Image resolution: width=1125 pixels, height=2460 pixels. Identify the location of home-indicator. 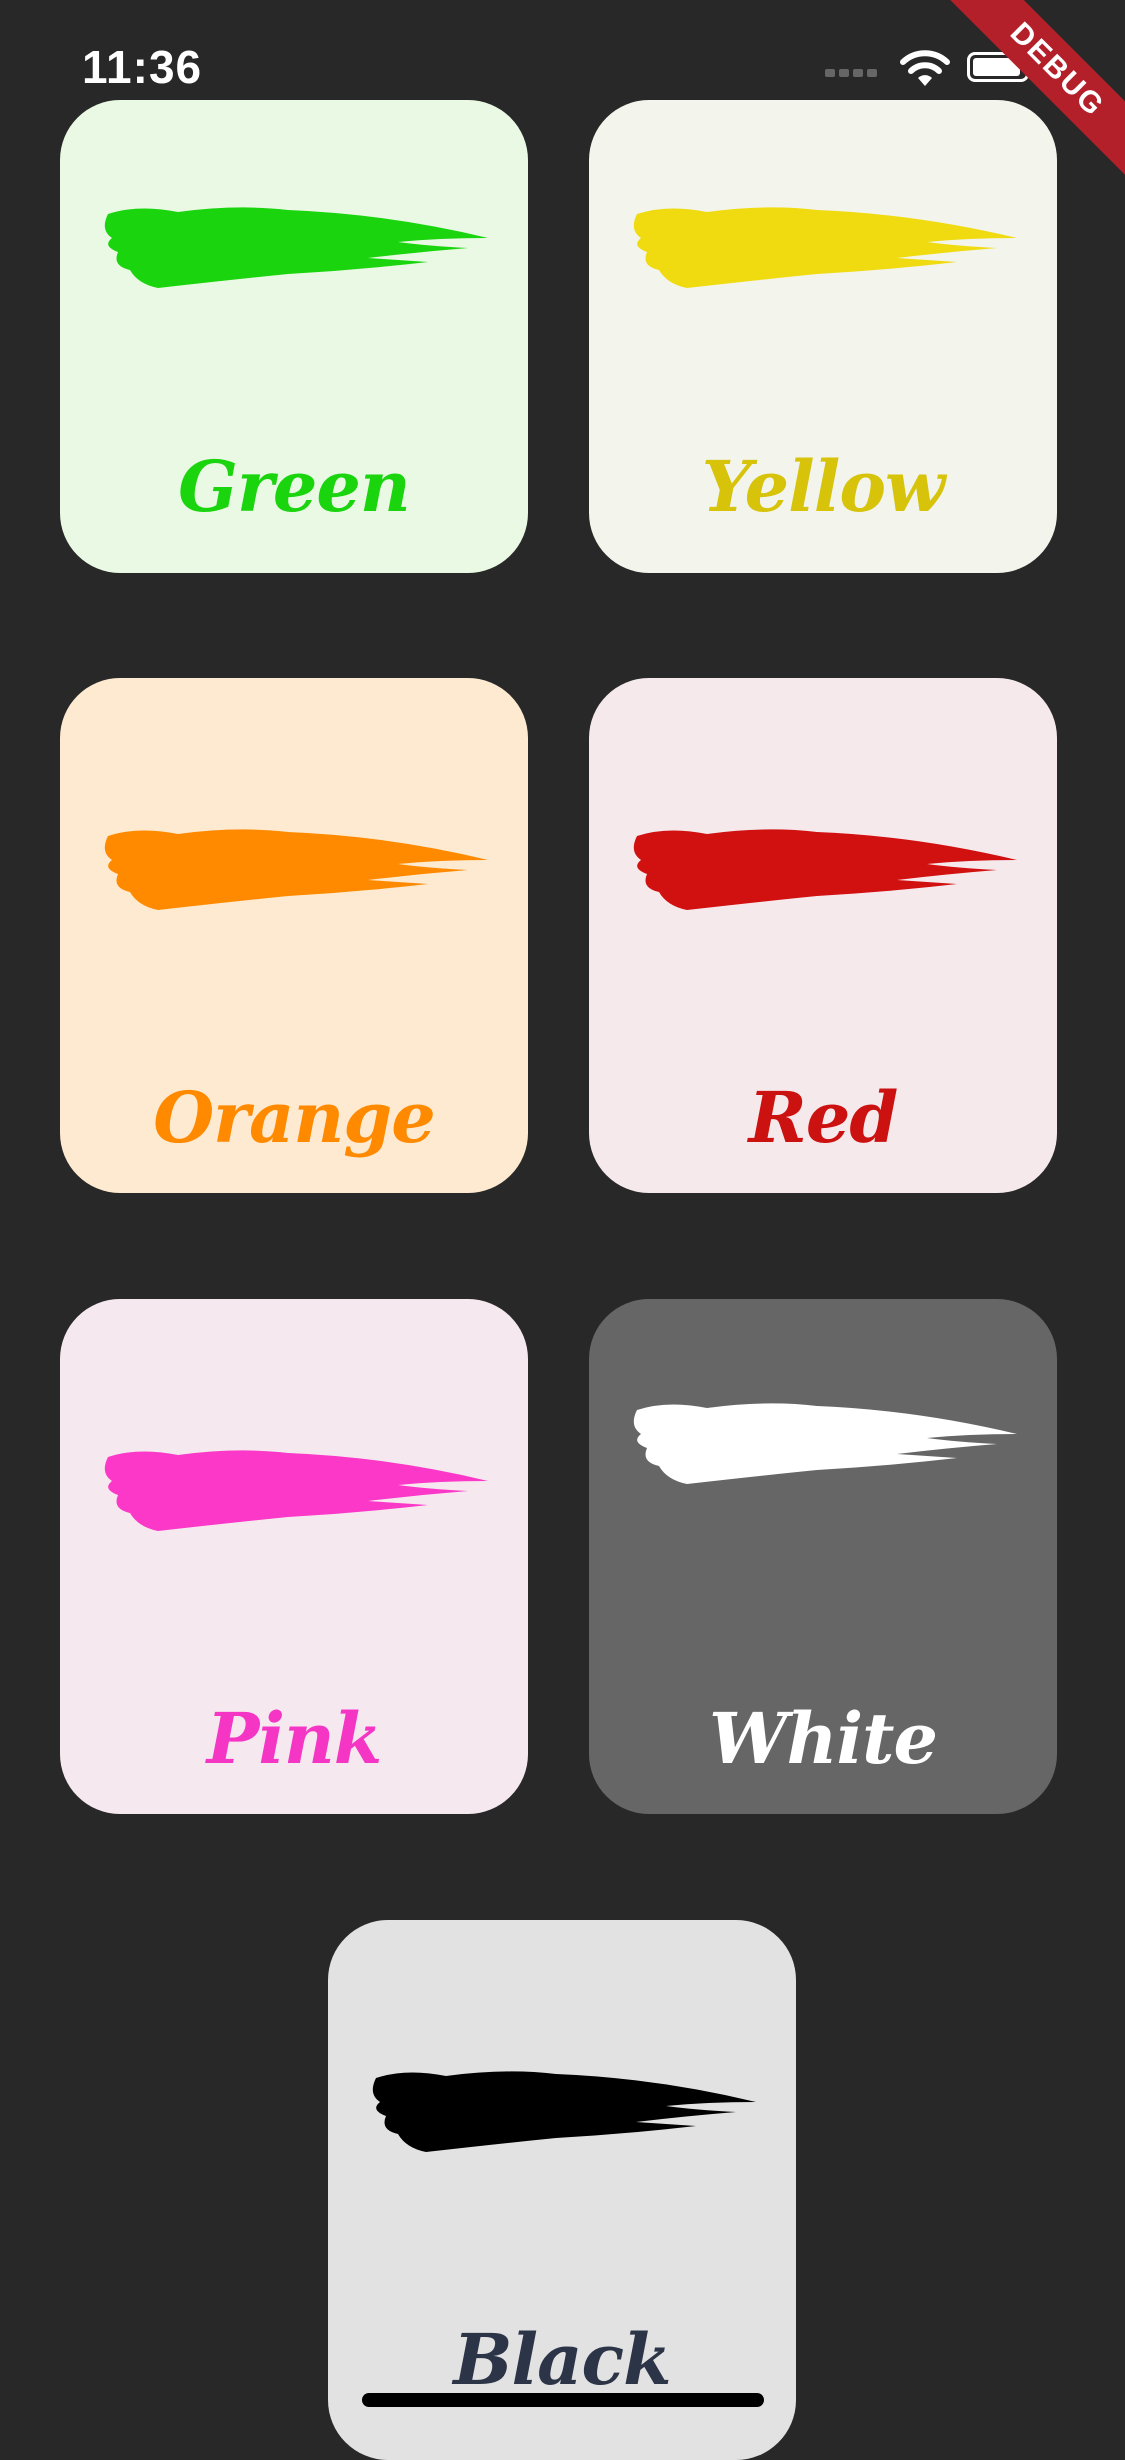
(563, 2400).